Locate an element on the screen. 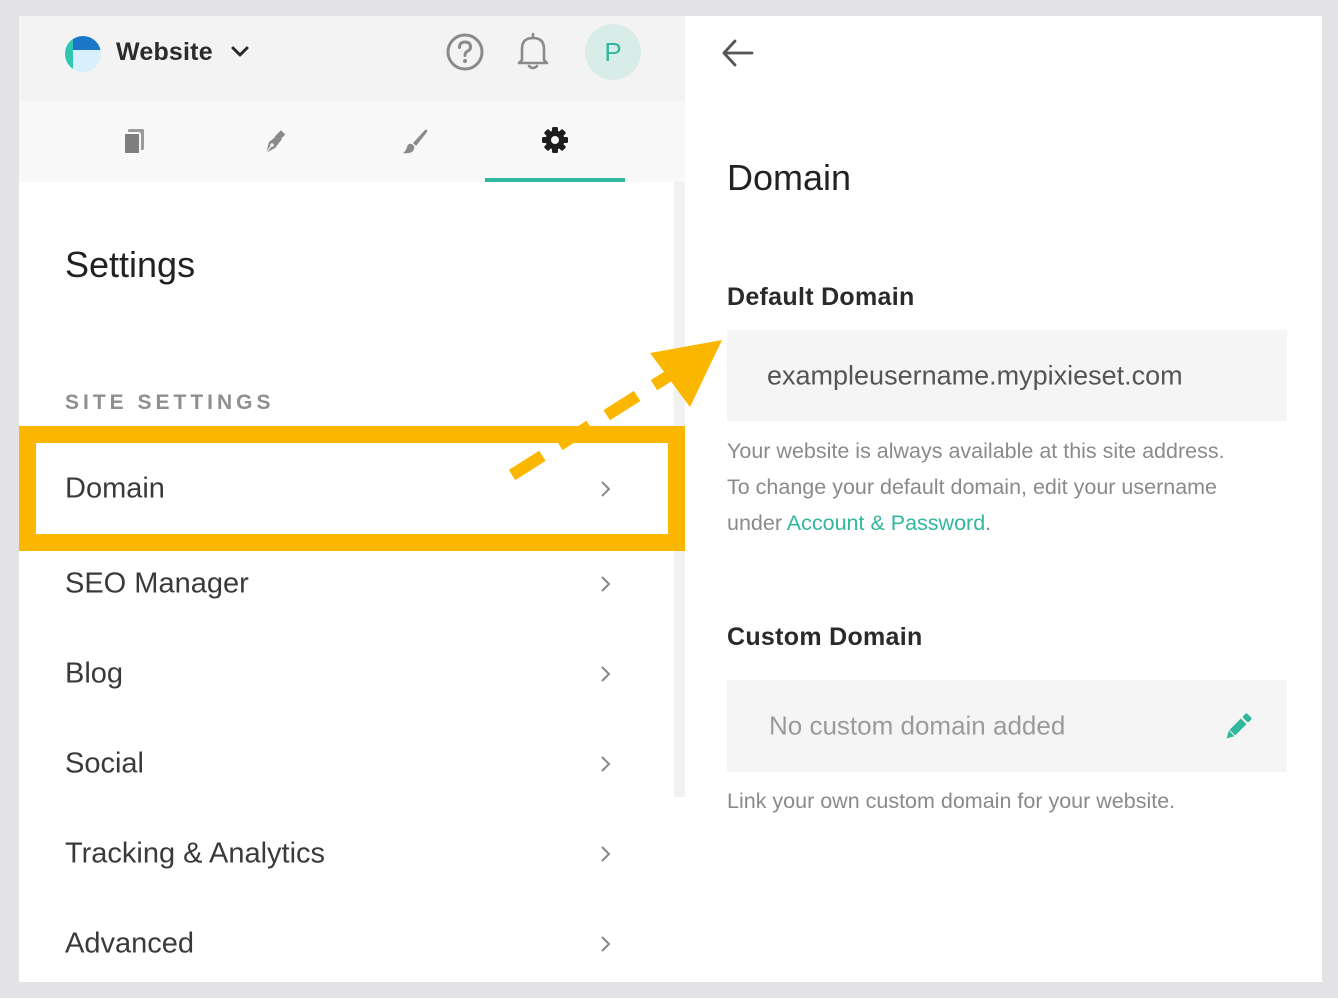 Image resolution: width=1338 pixels, height=998 pixels. tab-style is located at coordinates (415, 141).